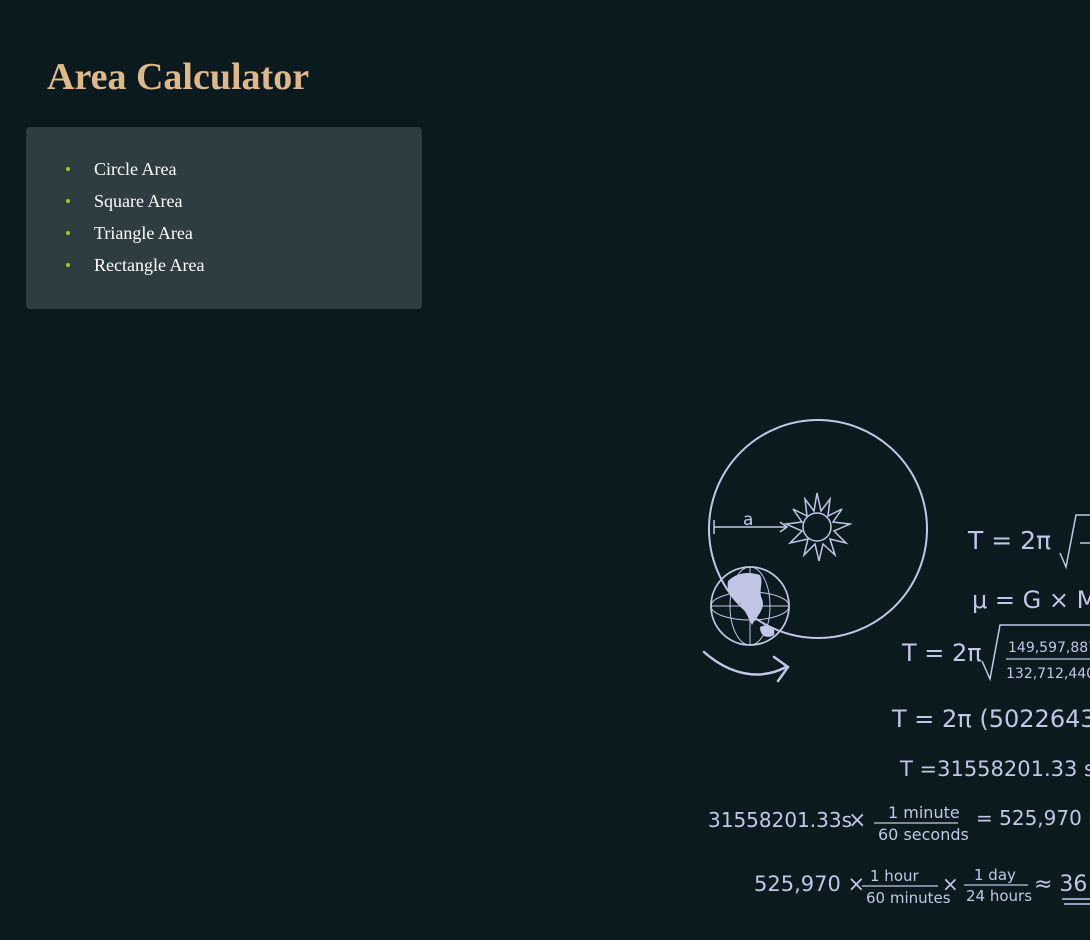  Describe the element at coordinates (178, 77) in the screenshot. I see `page-title: Area Calculator` at that location.